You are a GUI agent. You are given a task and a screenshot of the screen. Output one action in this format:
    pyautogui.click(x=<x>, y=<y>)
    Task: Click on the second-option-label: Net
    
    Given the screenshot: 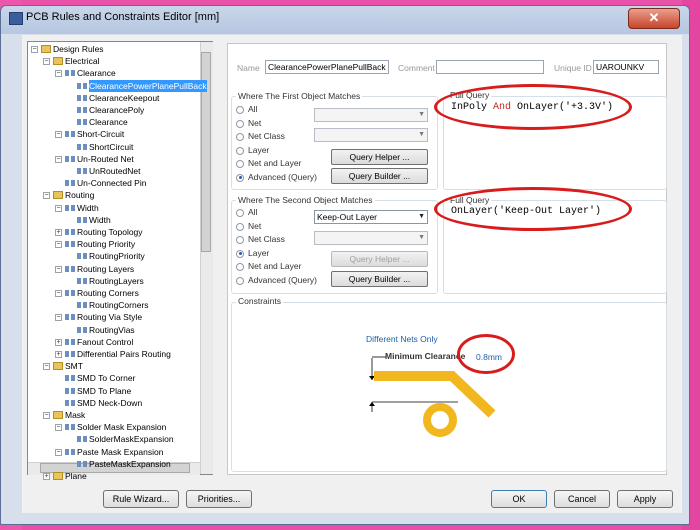 What is the action you would take?
    pyautogui.click(x=254, y=226)
    